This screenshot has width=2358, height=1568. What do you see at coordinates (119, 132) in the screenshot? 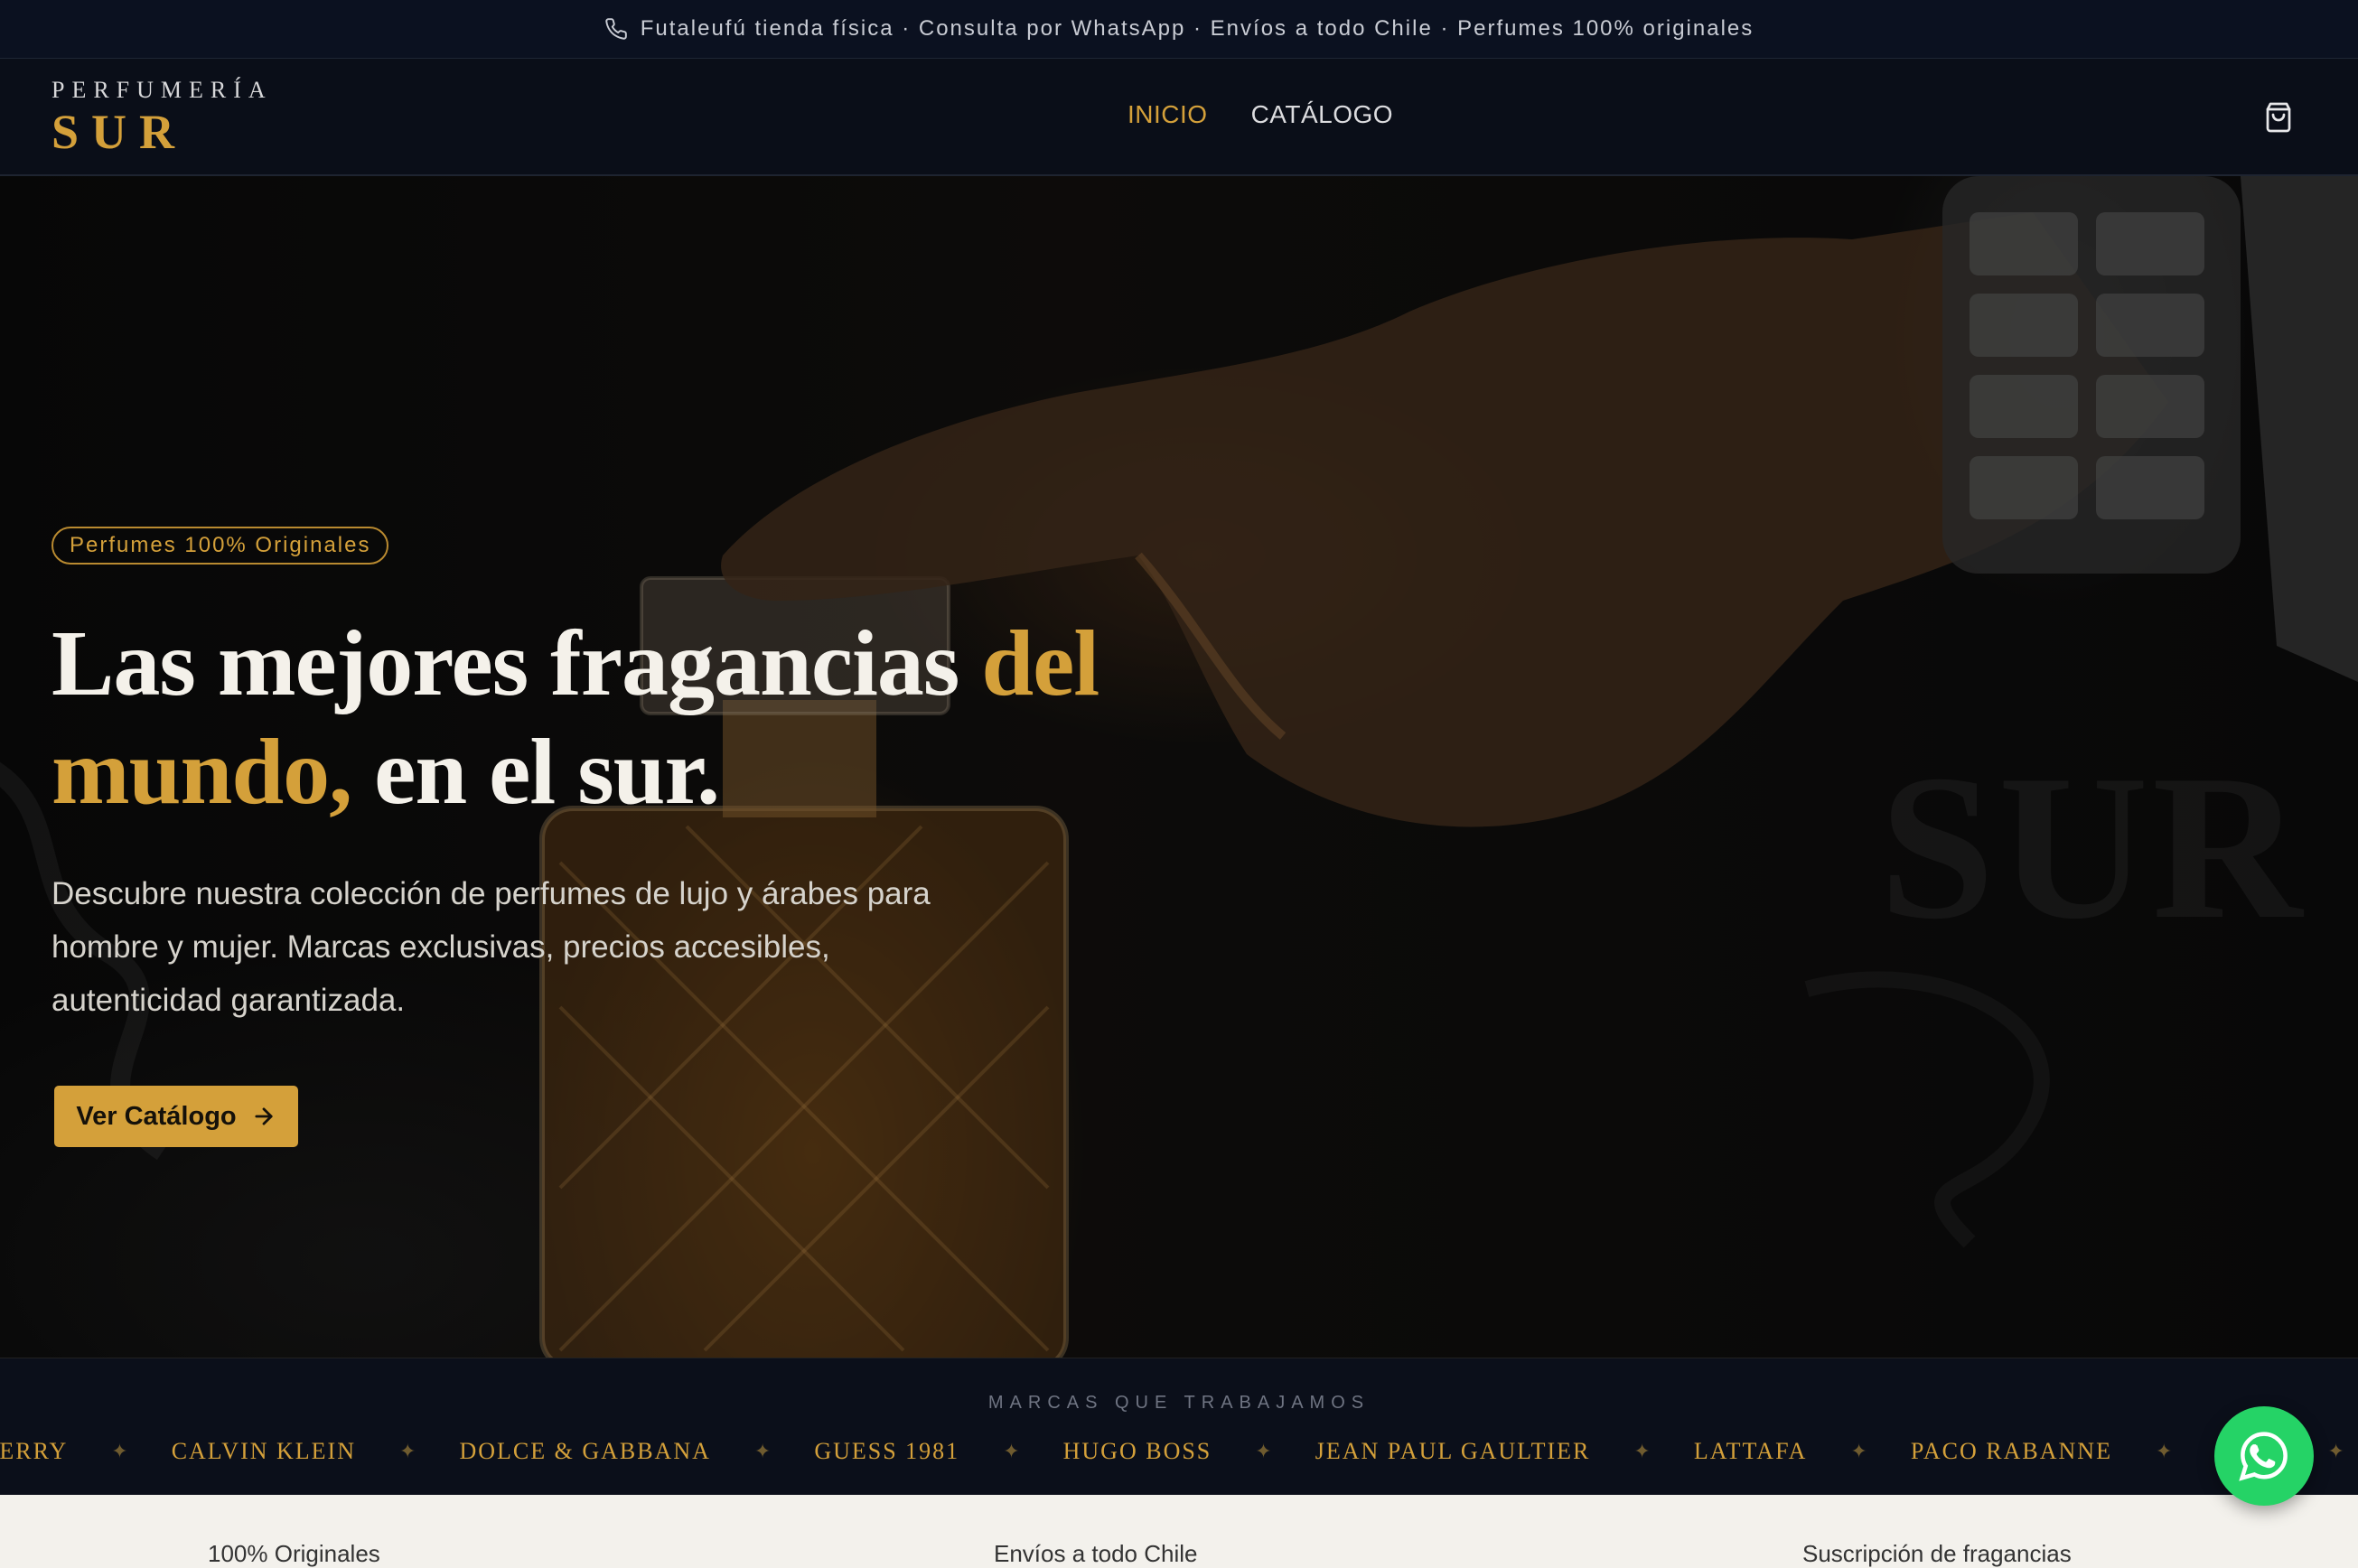
I see `logo-big-text: SUR` at bounding box center [119, 132].